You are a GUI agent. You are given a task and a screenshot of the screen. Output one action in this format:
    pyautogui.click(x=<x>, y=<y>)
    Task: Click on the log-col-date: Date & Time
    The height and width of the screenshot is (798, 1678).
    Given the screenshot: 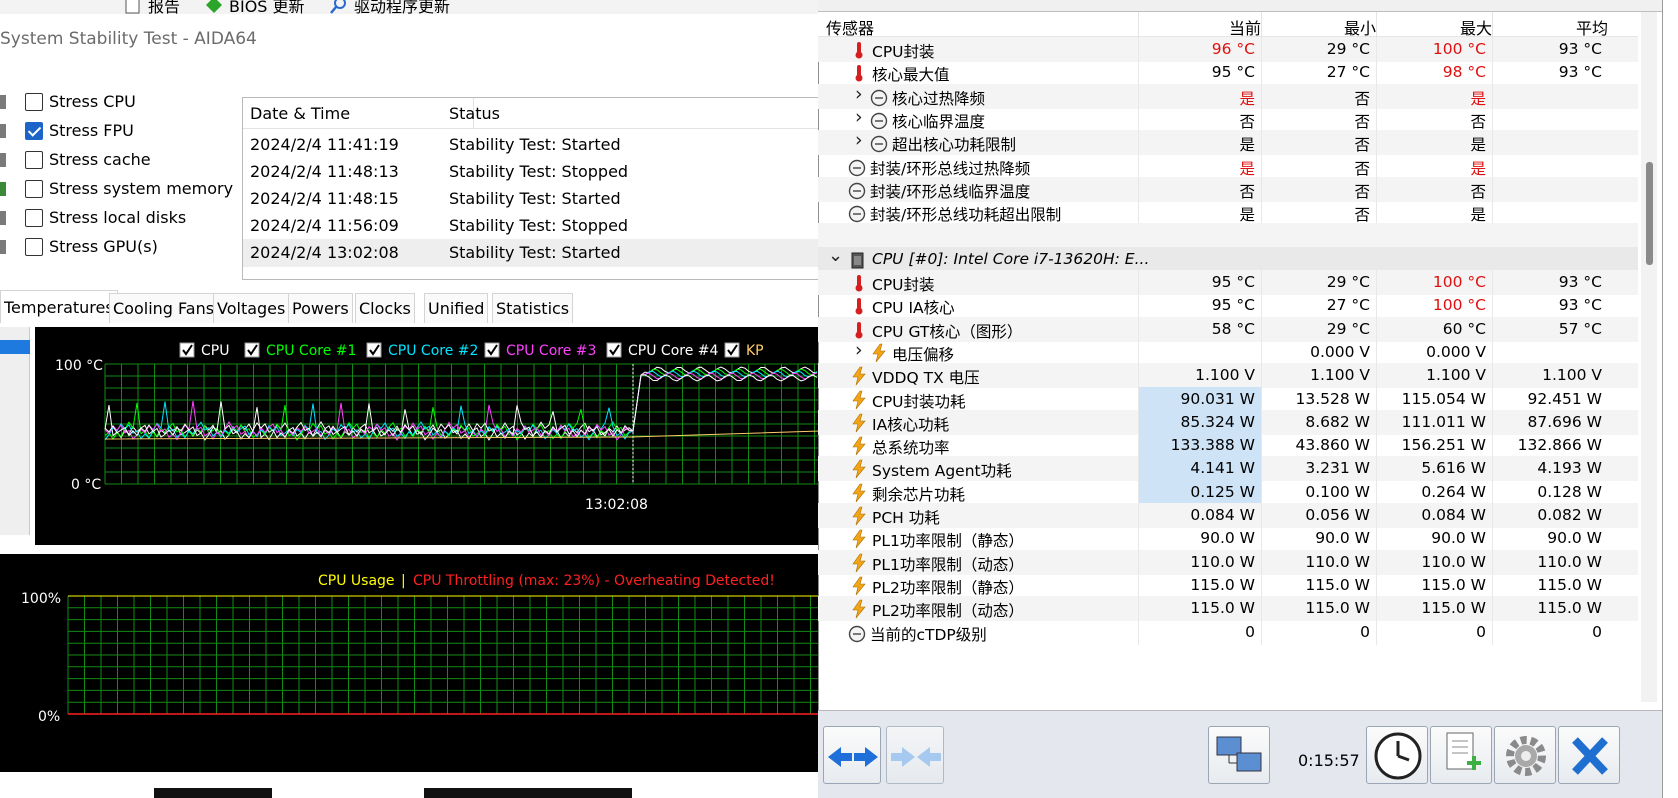 What is the action you would take?
    pyautogui.click(x=300, y=113)
    